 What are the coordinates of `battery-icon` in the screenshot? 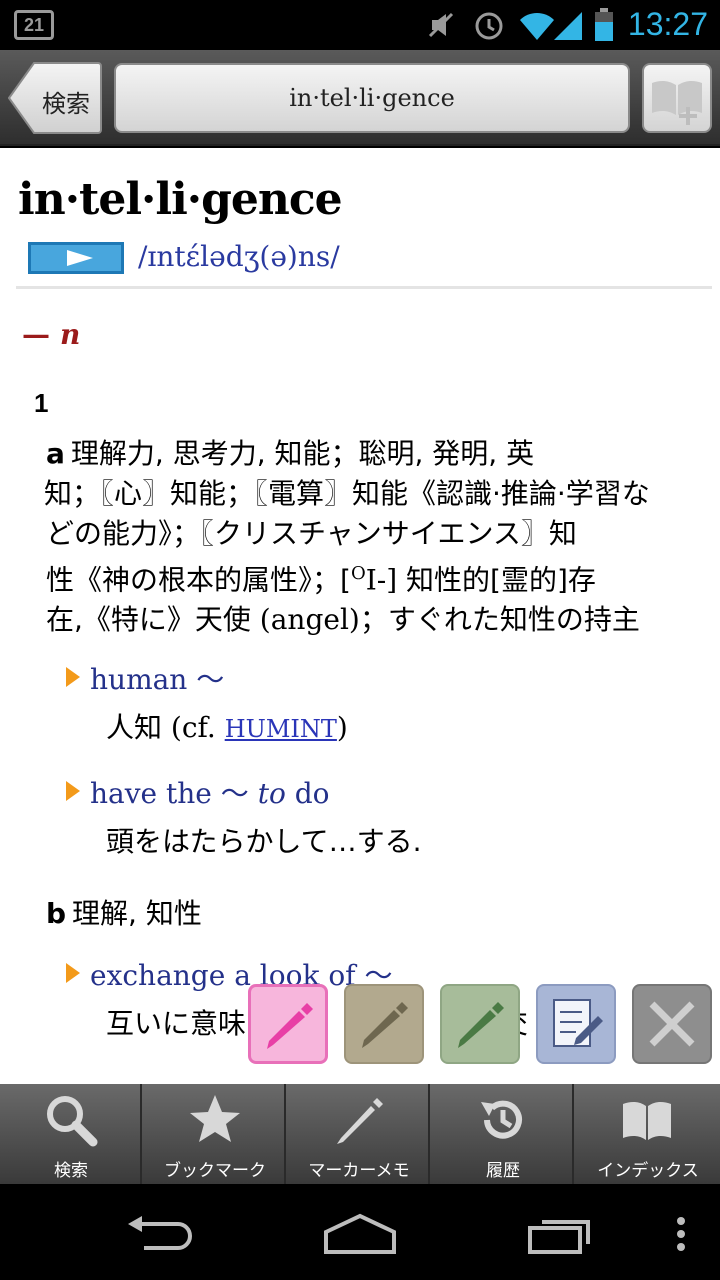 It's located at (604, 24).